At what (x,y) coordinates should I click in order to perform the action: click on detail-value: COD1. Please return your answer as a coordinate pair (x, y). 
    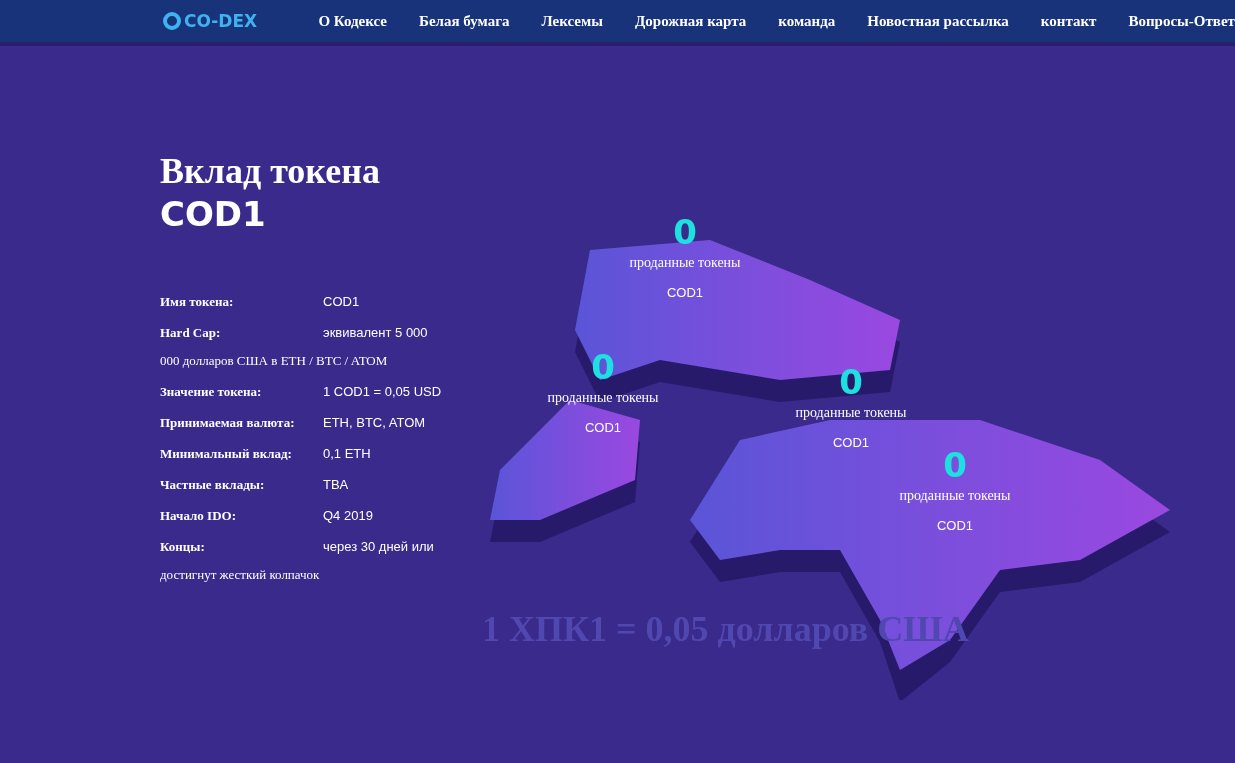
    Looking at the image, I should click on (342, 302).